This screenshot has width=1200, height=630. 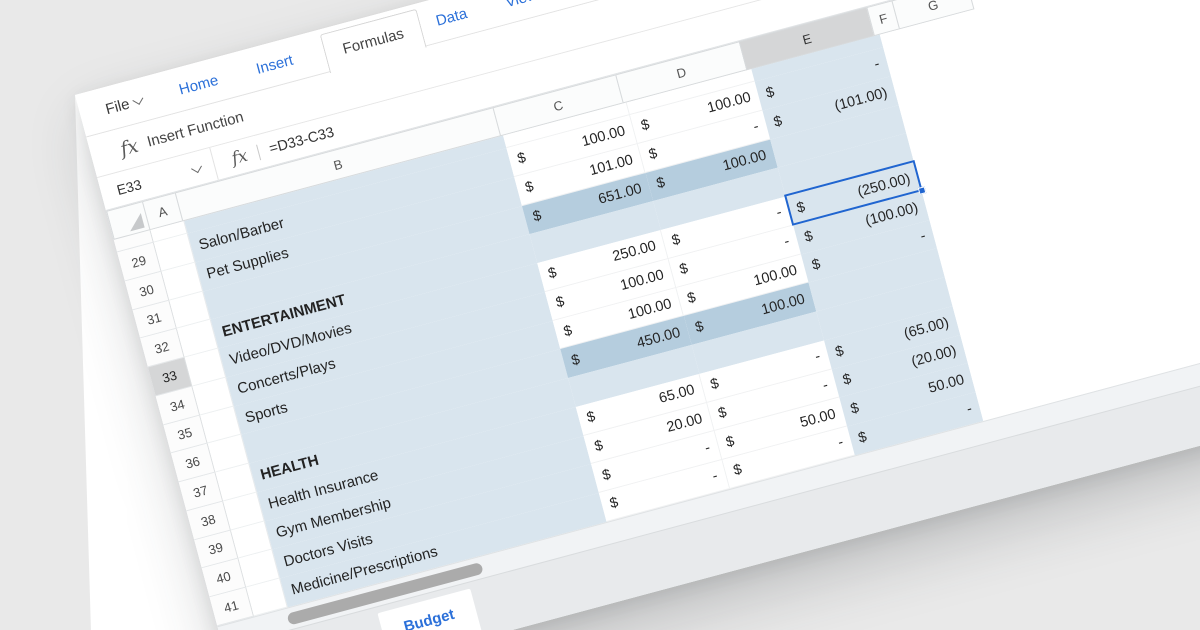 What do you see at coordinates (611, 166) in the screenshot?
I see `cell-value: 101.00` at bounding box center [611, 166].